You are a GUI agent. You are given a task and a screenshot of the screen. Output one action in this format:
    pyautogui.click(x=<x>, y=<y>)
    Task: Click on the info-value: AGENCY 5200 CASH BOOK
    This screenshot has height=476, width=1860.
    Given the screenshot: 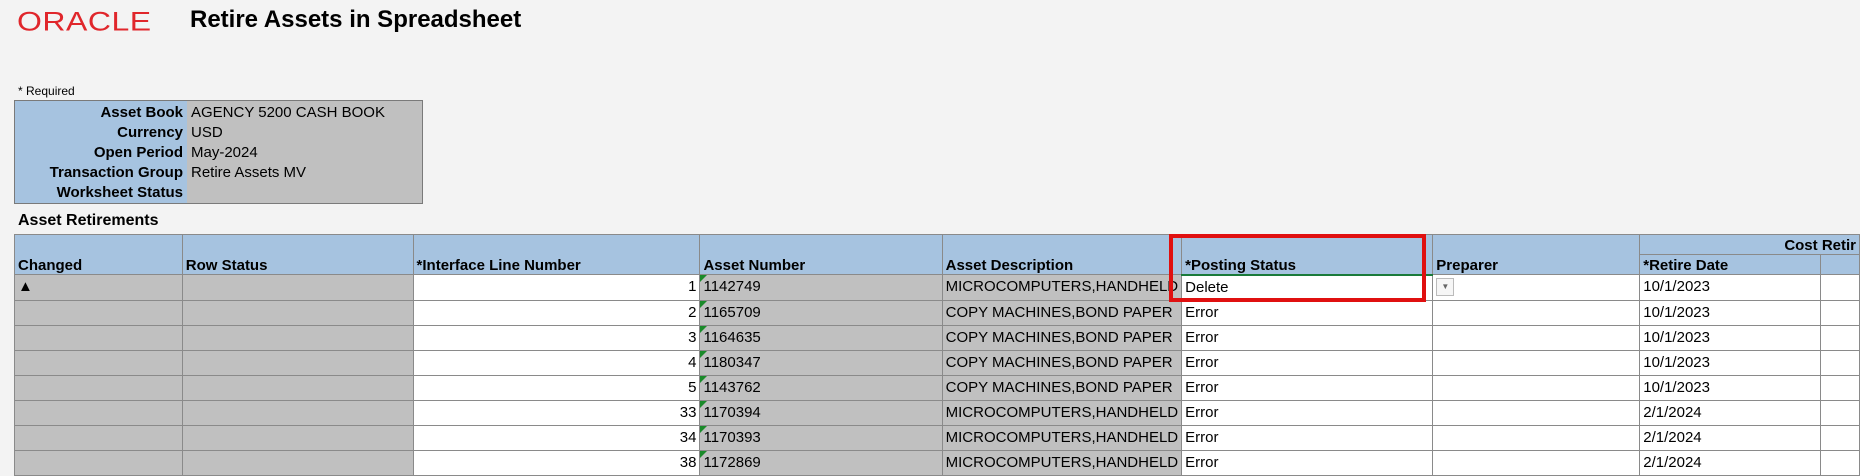 What is the action you would take?
    pyautogui.click(x=288, y=112)
    